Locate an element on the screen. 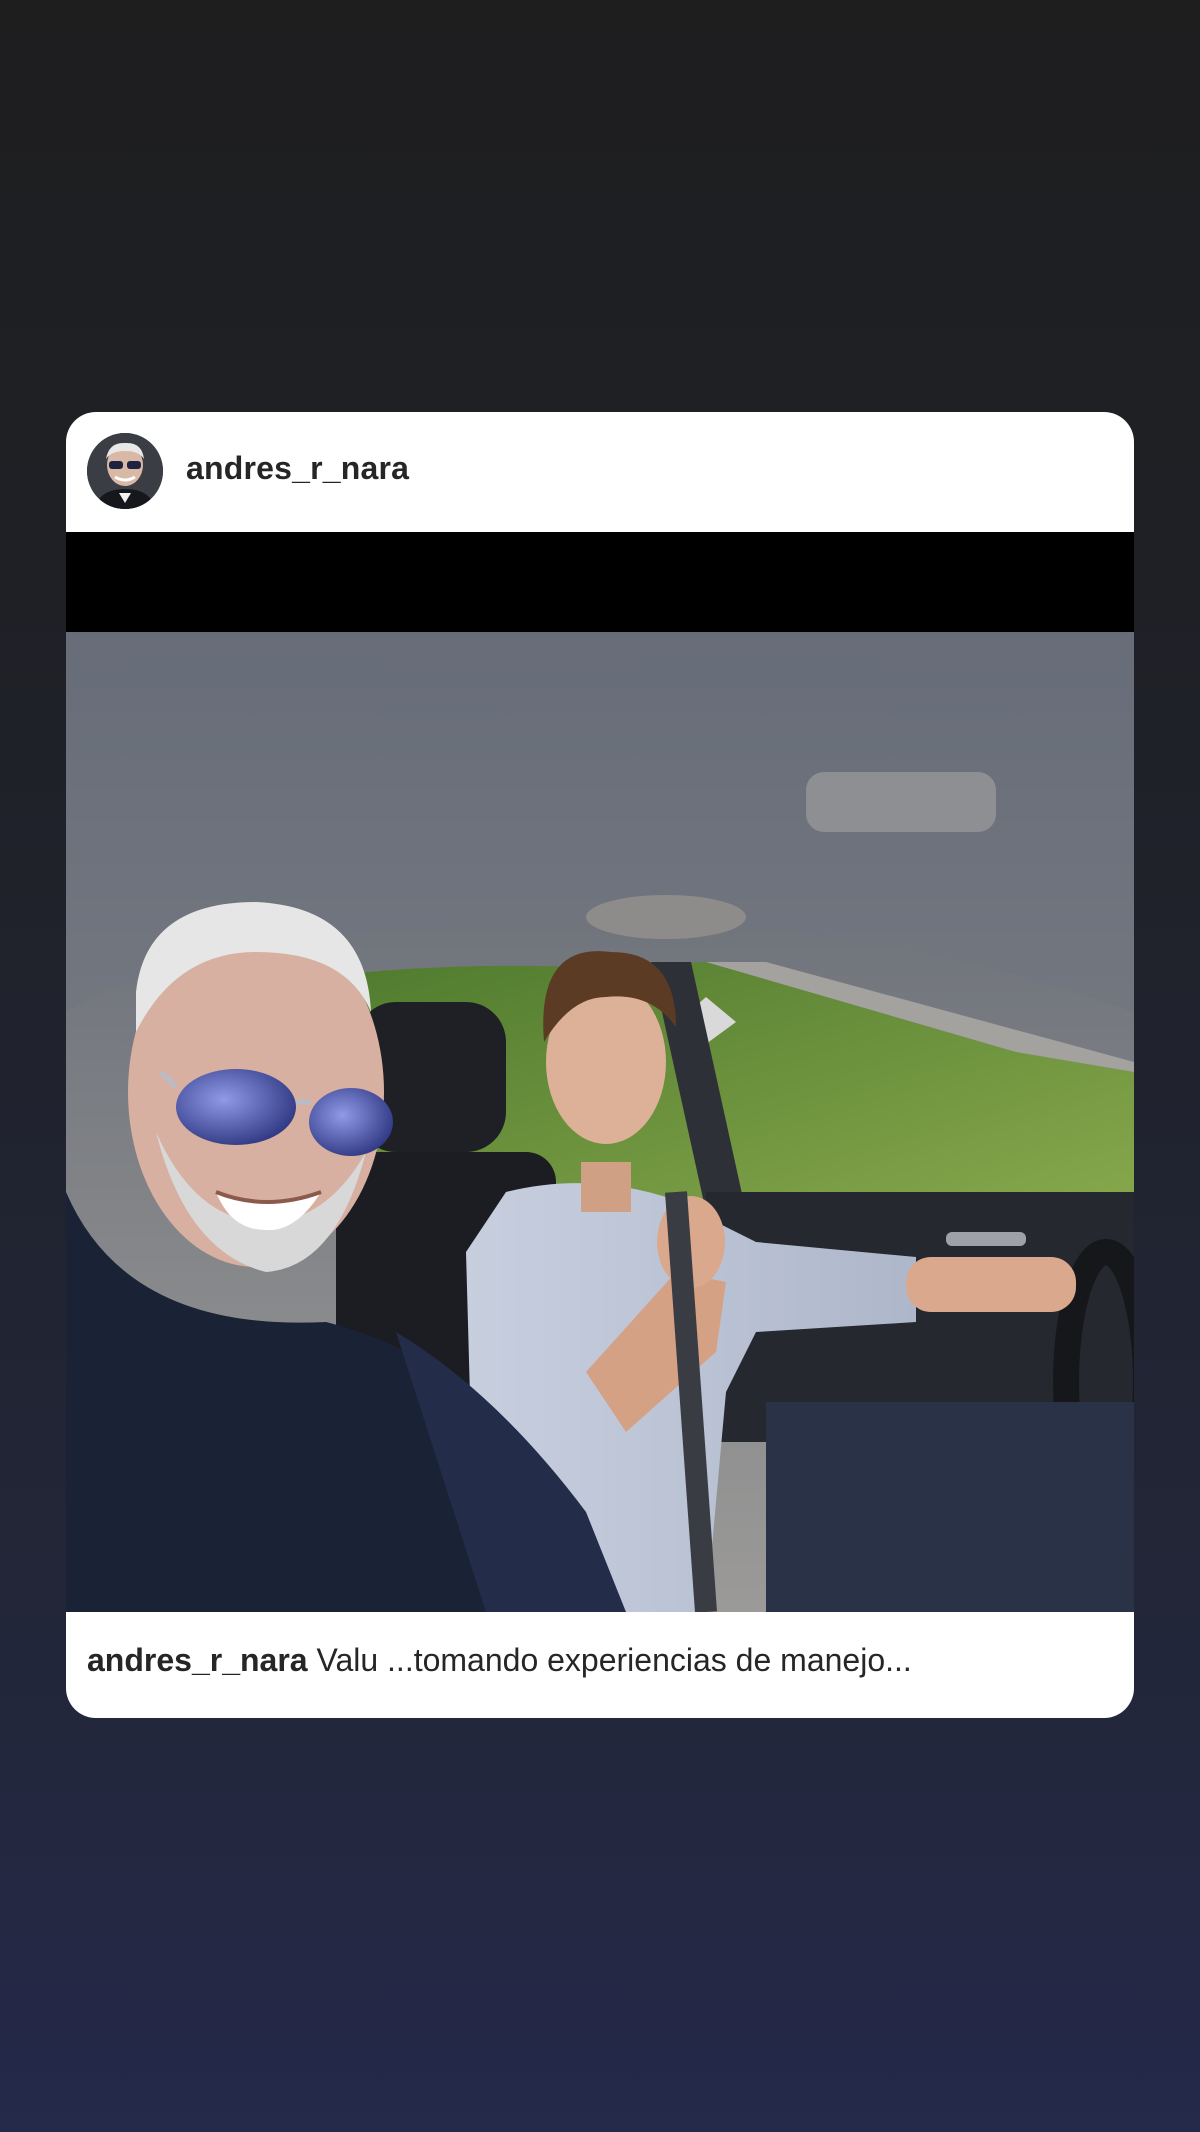 This screenshot has height=2132, width=1200. post-header: andres_r_nara is located at coordinates (600, 472).